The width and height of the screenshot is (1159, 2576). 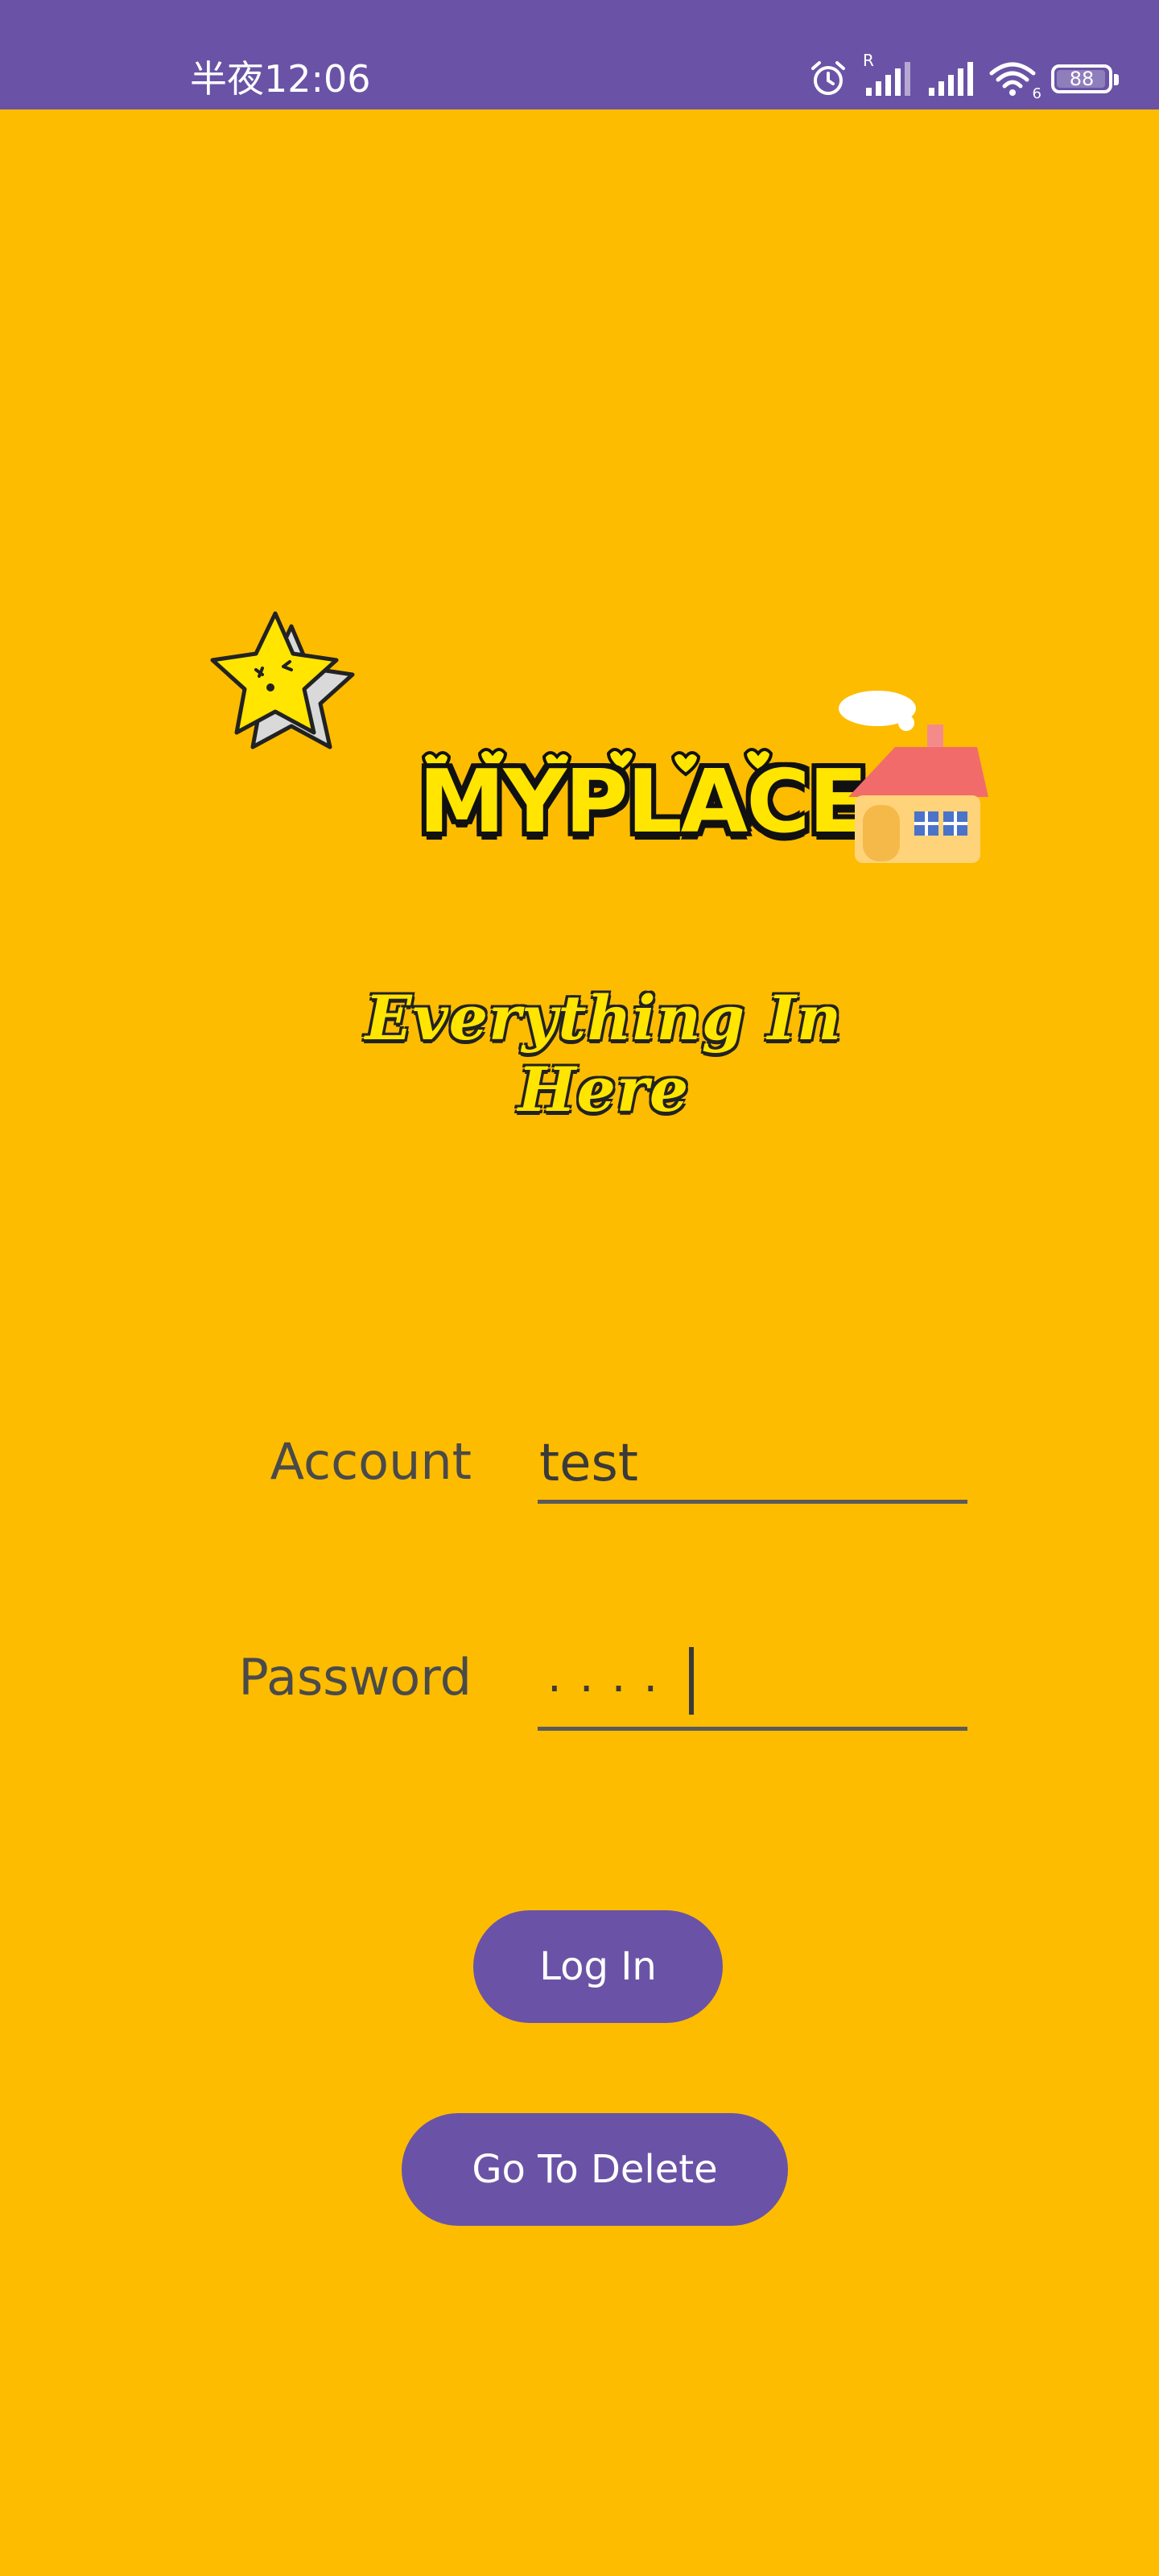 I want to click on house-icon, so click(x=913, y=778).